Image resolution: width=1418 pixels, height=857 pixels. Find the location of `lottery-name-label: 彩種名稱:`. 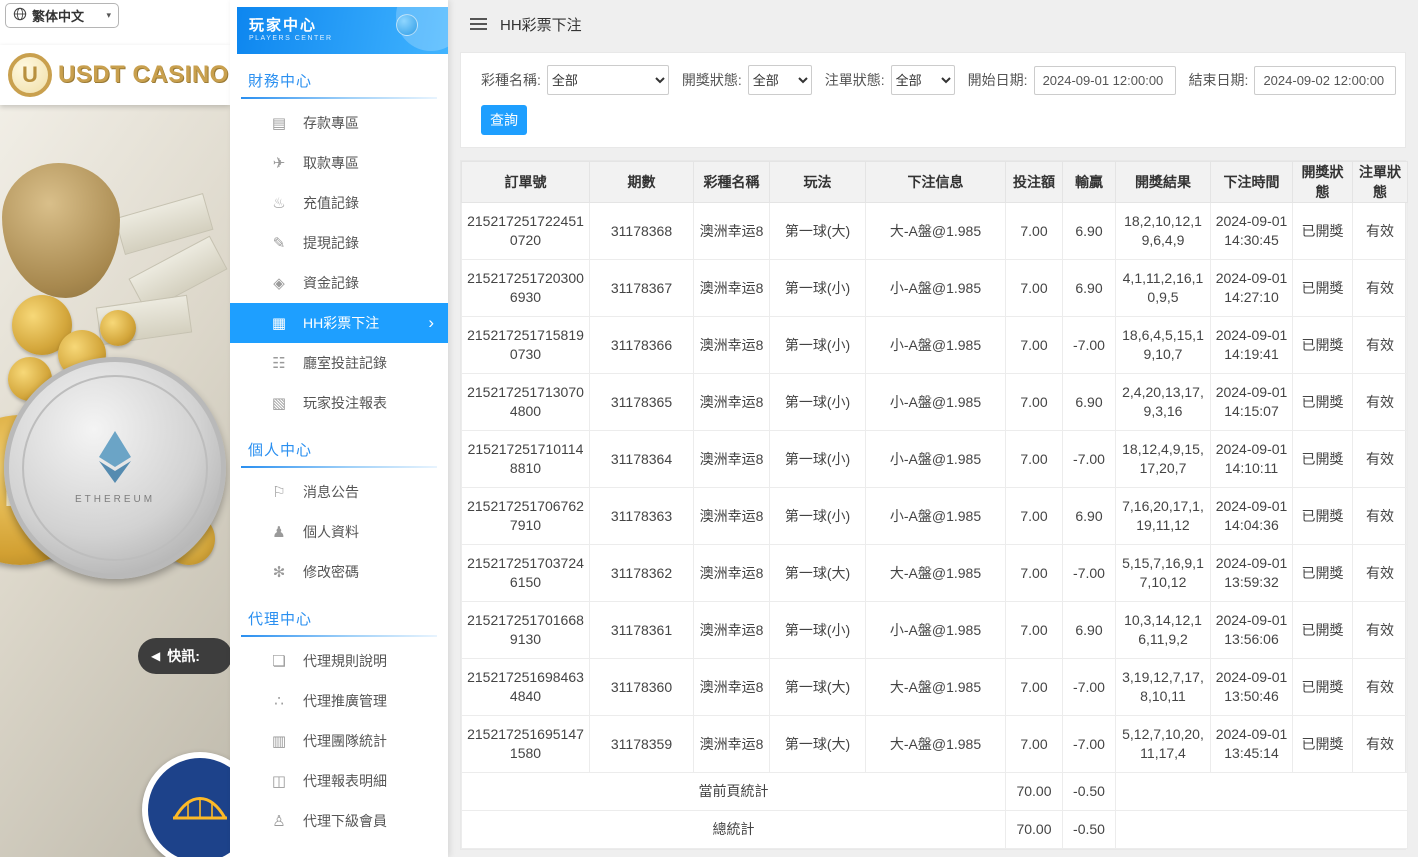

lottery-name-label: 彩種名稱: is located at coordinates (511, 80).